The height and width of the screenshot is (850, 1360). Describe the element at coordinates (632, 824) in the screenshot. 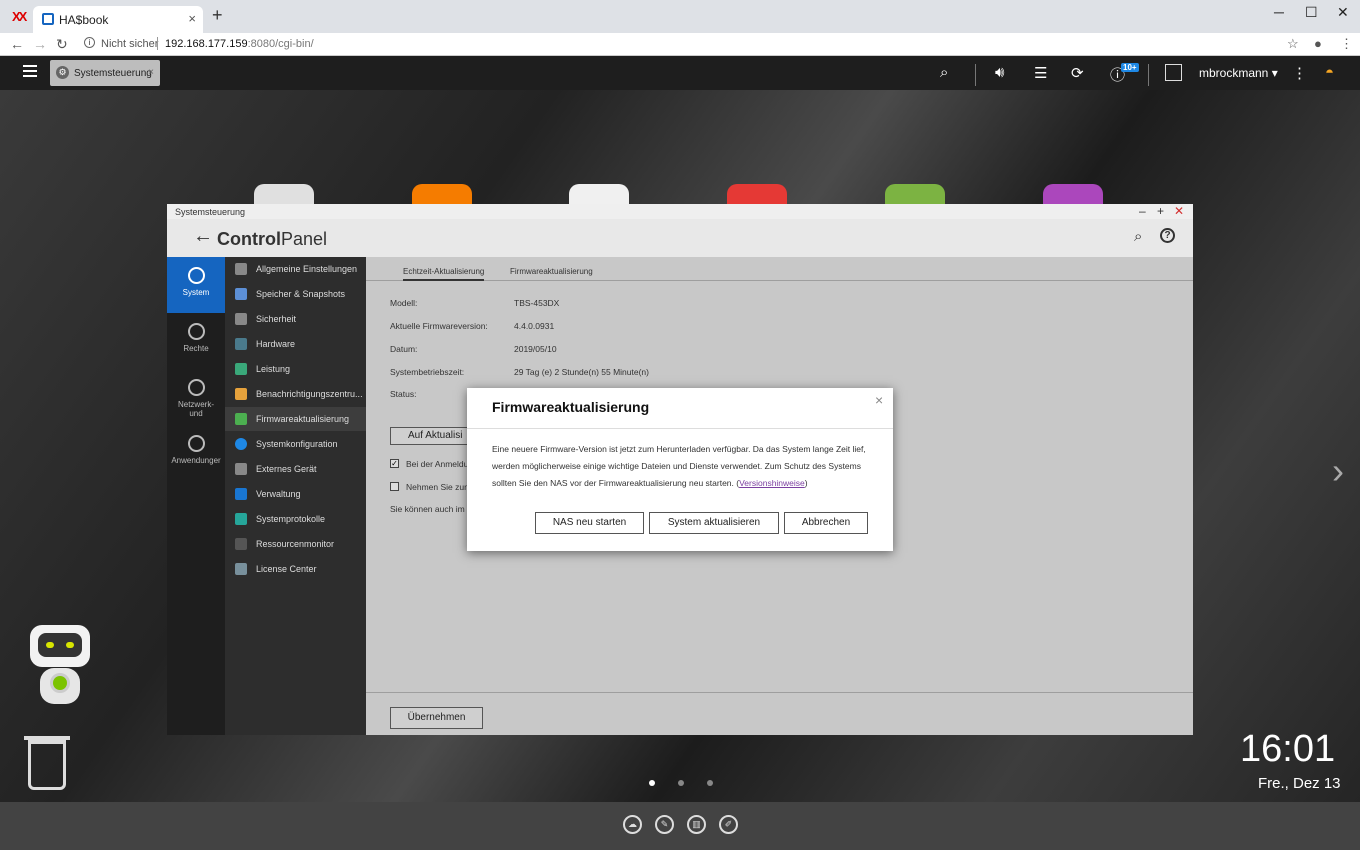

I see `cloud-icon: ☁` at that location.